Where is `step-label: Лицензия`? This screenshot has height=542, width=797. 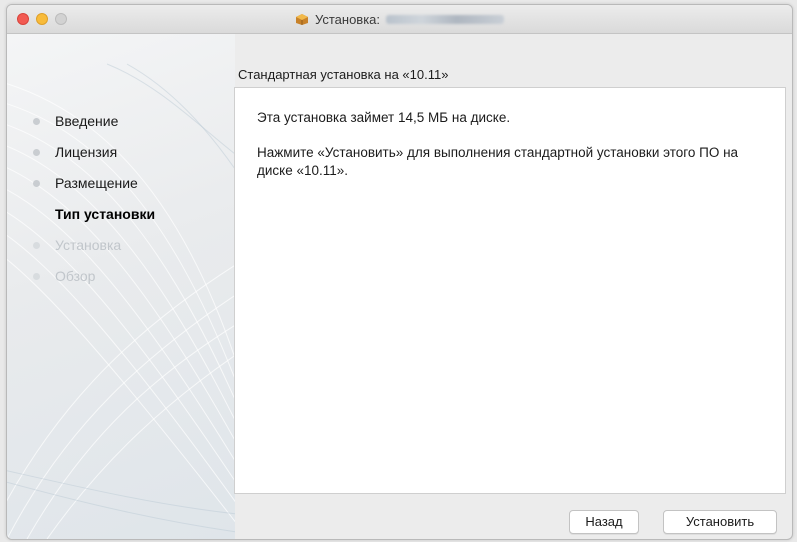
step-label: Лицензия is located at coordinates (86, 152).